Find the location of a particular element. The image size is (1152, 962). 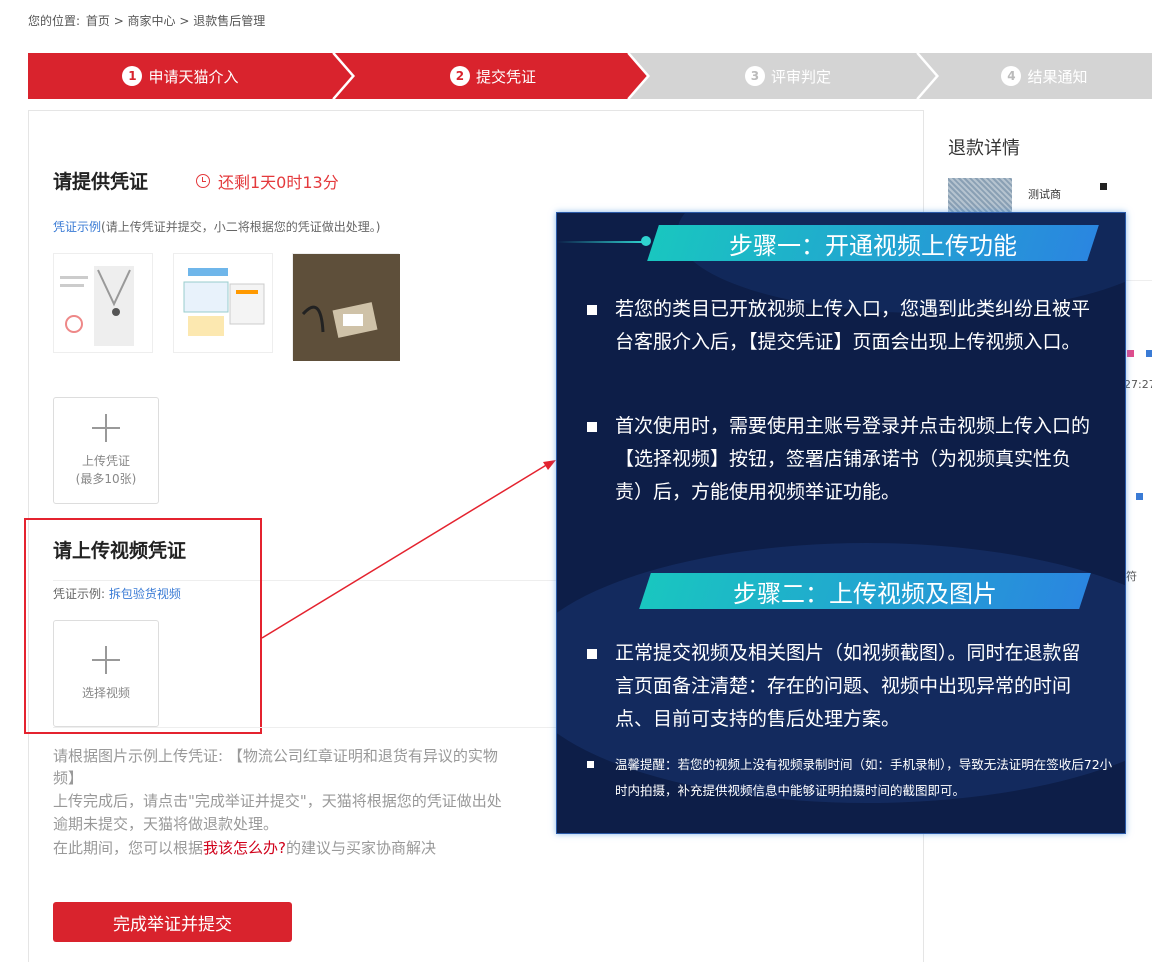

breadcrumb-path: 首页 > 商家中心 > 退款售后管理 is located at coordinates (175, 21).